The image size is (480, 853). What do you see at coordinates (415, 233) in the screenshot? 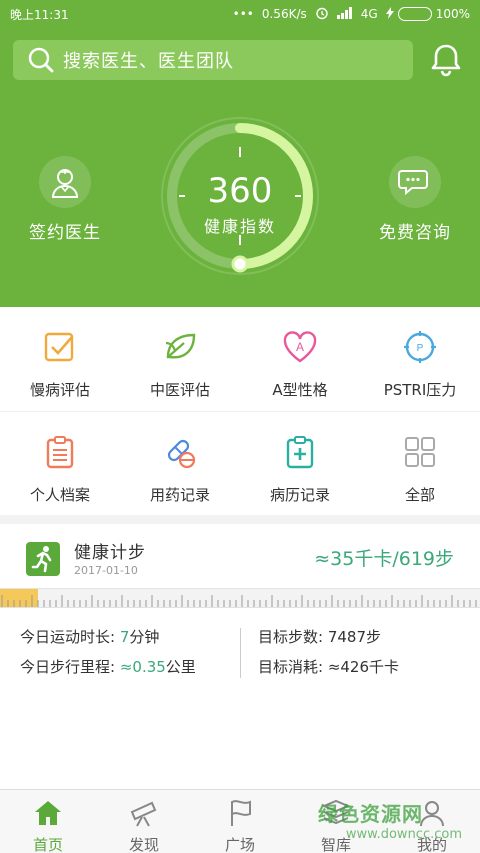
I see `free-consult-label: 免费咨询` at bounding box center [415, 233].